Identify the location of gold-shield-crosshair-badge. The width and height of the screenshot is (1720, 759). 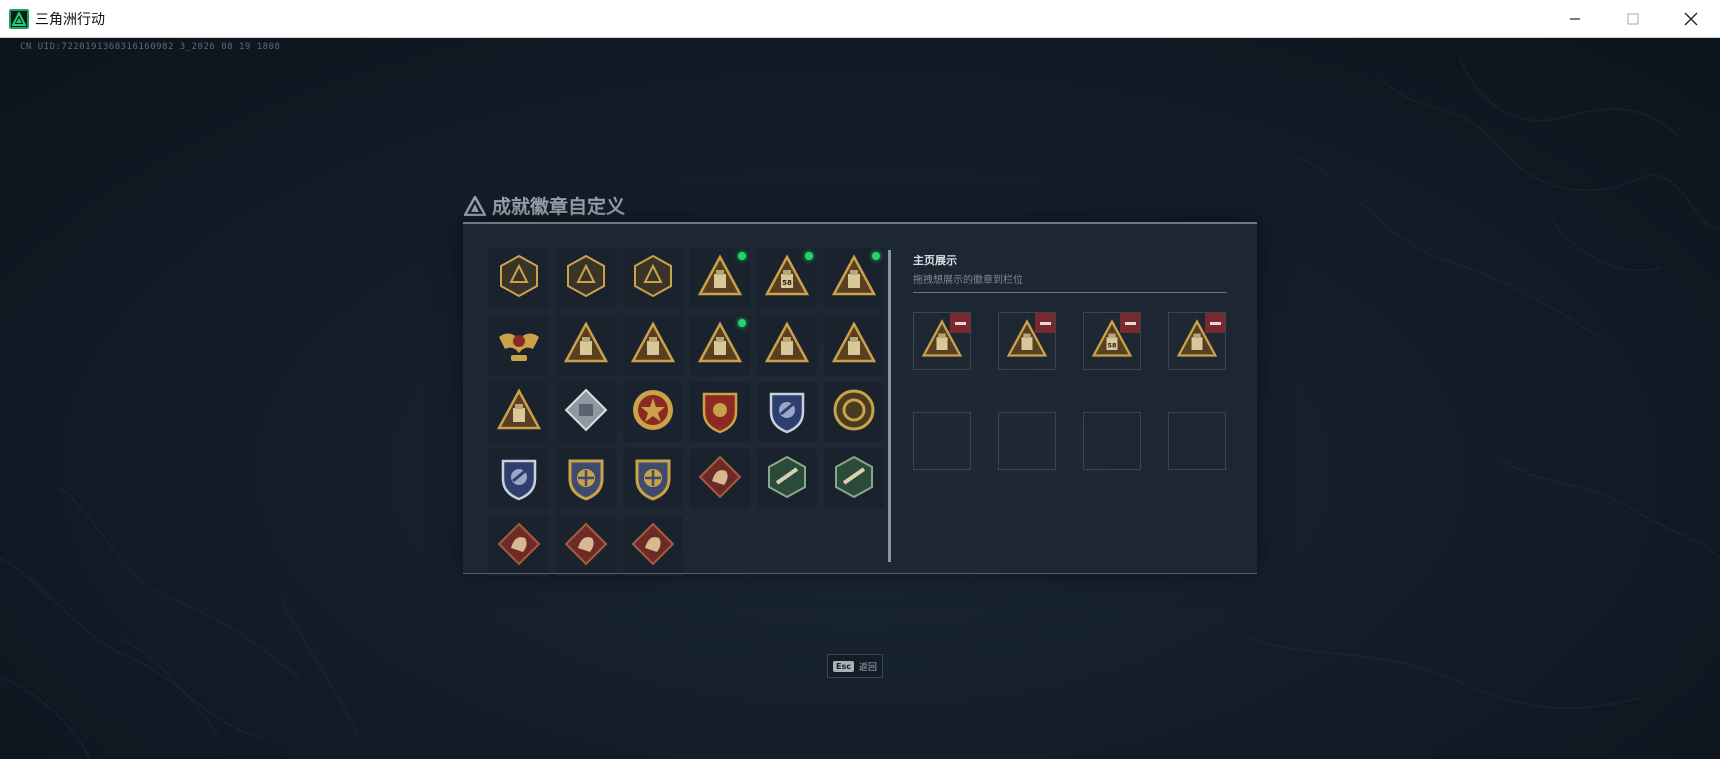
(586, 479).